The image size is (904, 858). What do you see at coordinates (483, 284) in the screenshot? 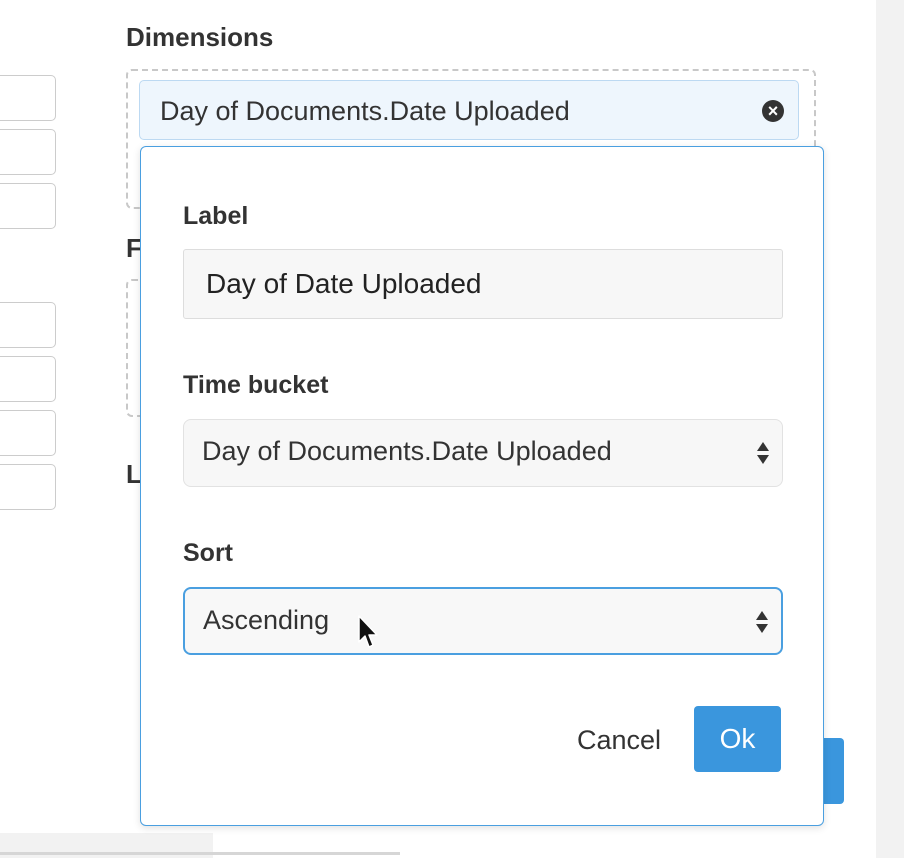
I see `label-input` at bounding box center [483, 284].